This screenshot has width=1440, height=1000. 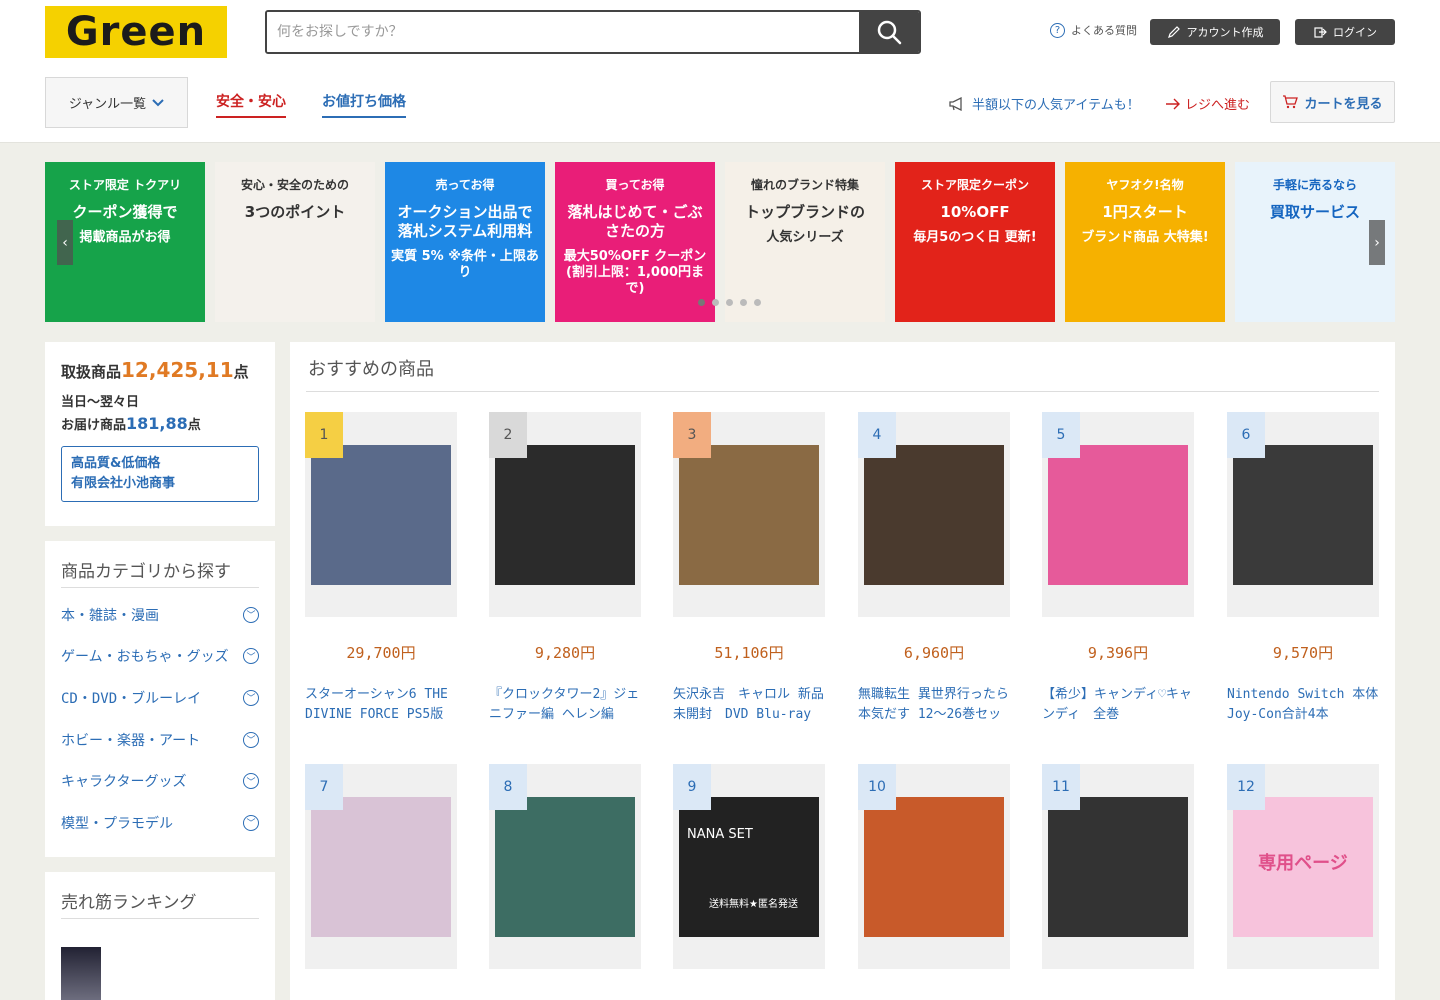 What do you see at coordinates (364, 104) in the screenshot?
I see `nav-deal-link: お値打ち価格` at bounding box center [364, 104].